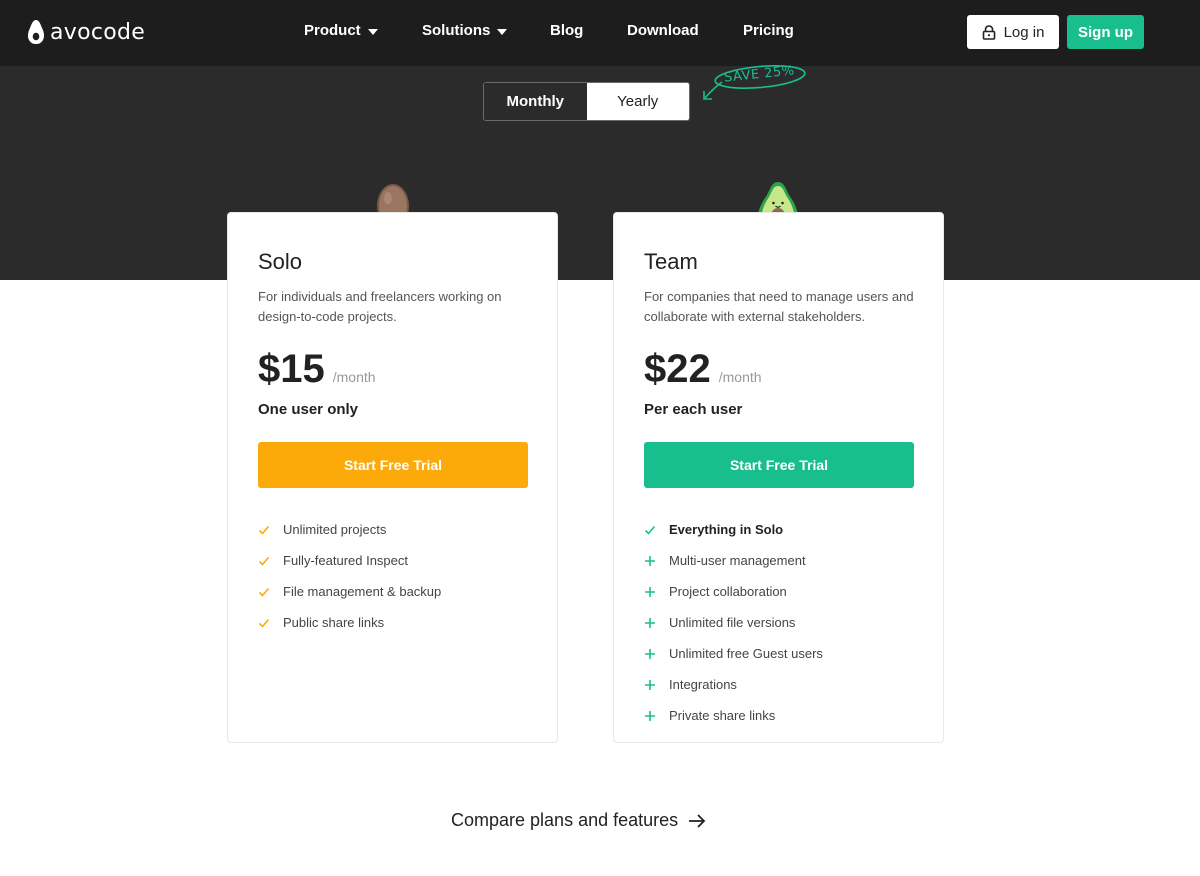 This screenshot has width=1200, height=876. I want to click on compare-plans-label: Compare plans and features, so click(565, 820).